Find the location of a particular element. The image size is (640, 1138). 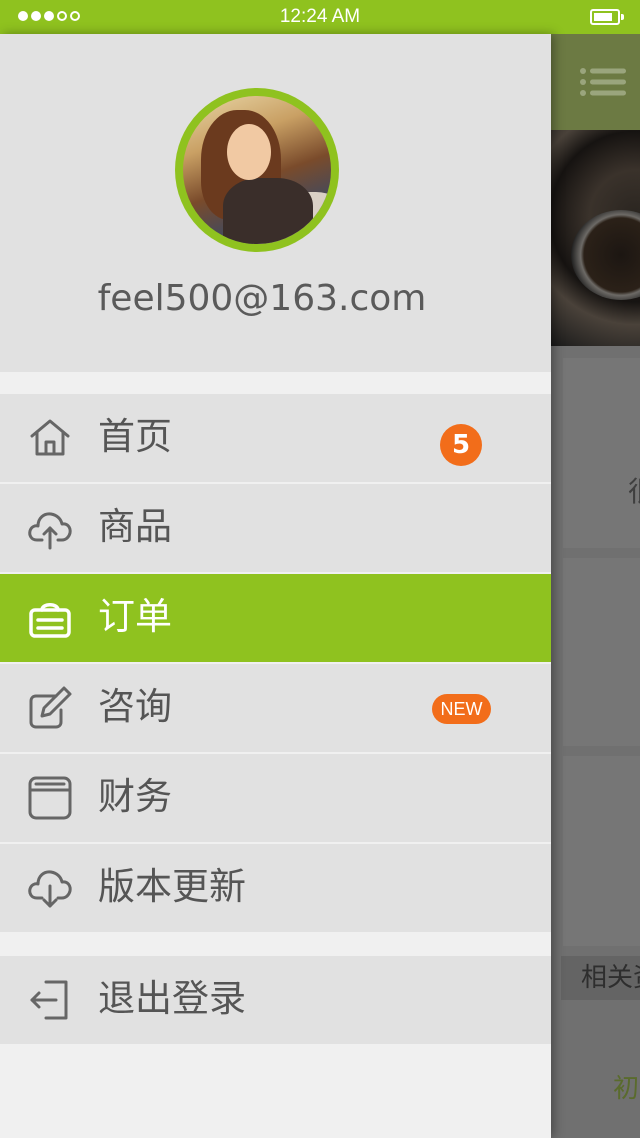

menu-item-label: 财务 is located at coordinates (135, 796).